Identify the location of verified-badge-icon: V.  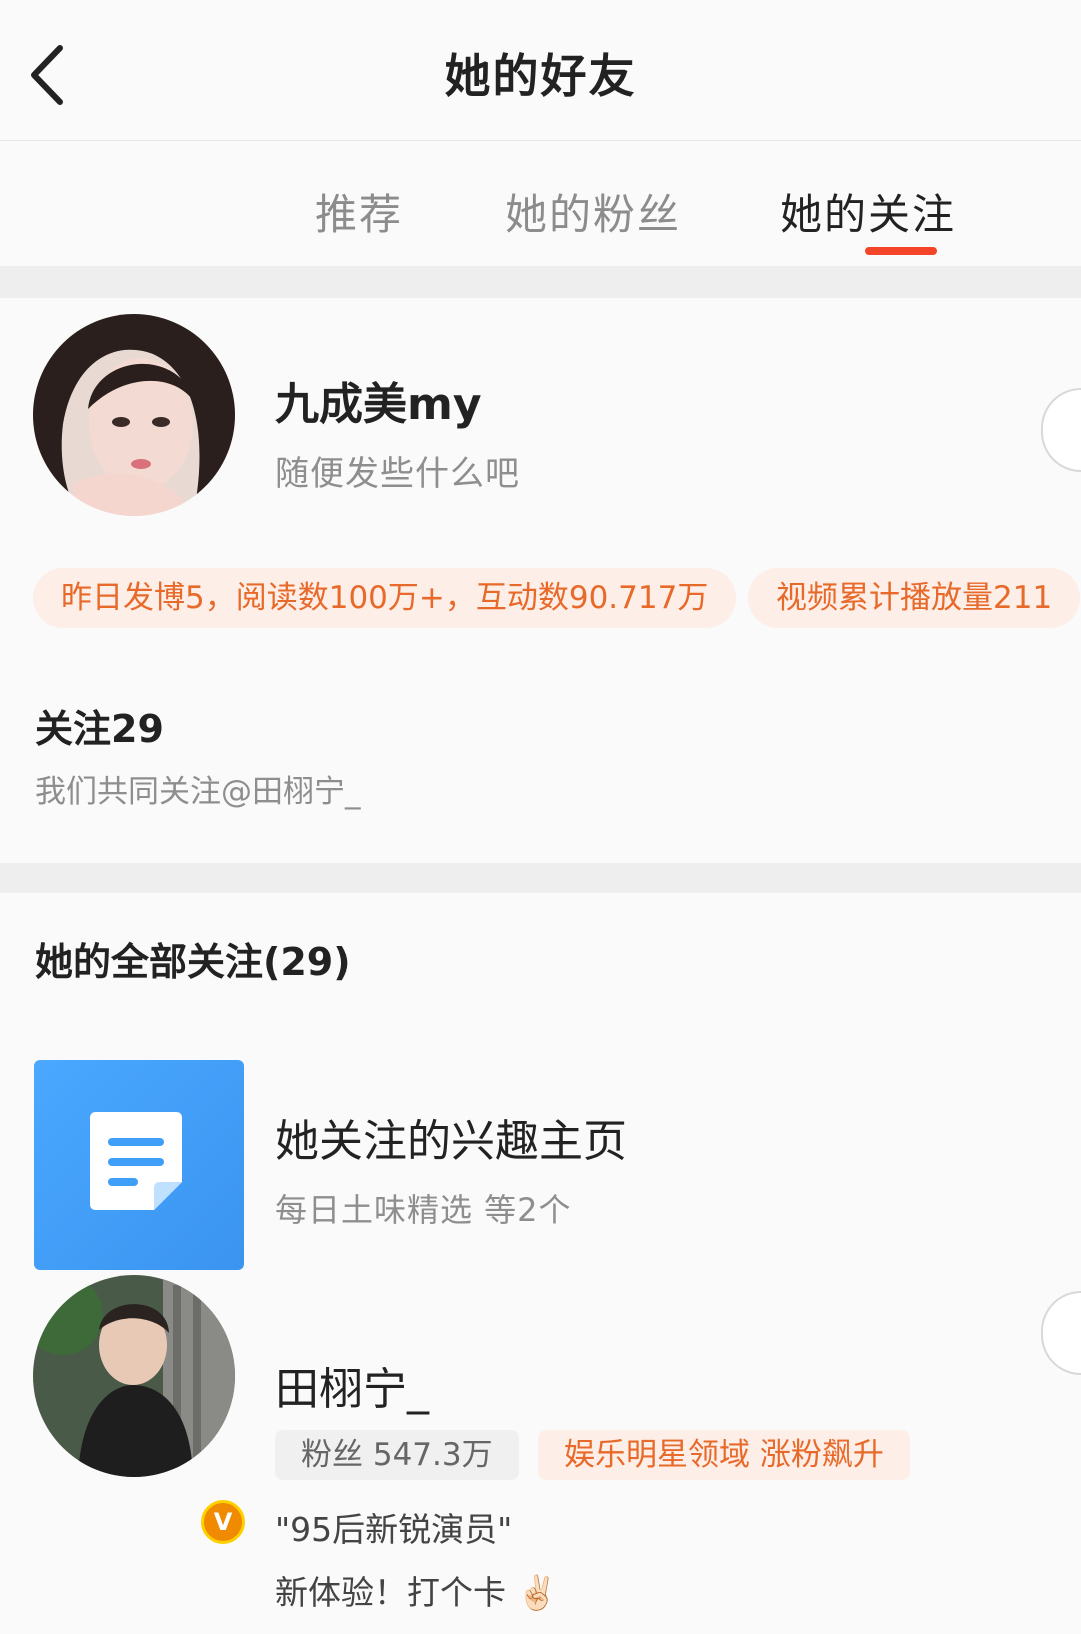
(223, 1522).